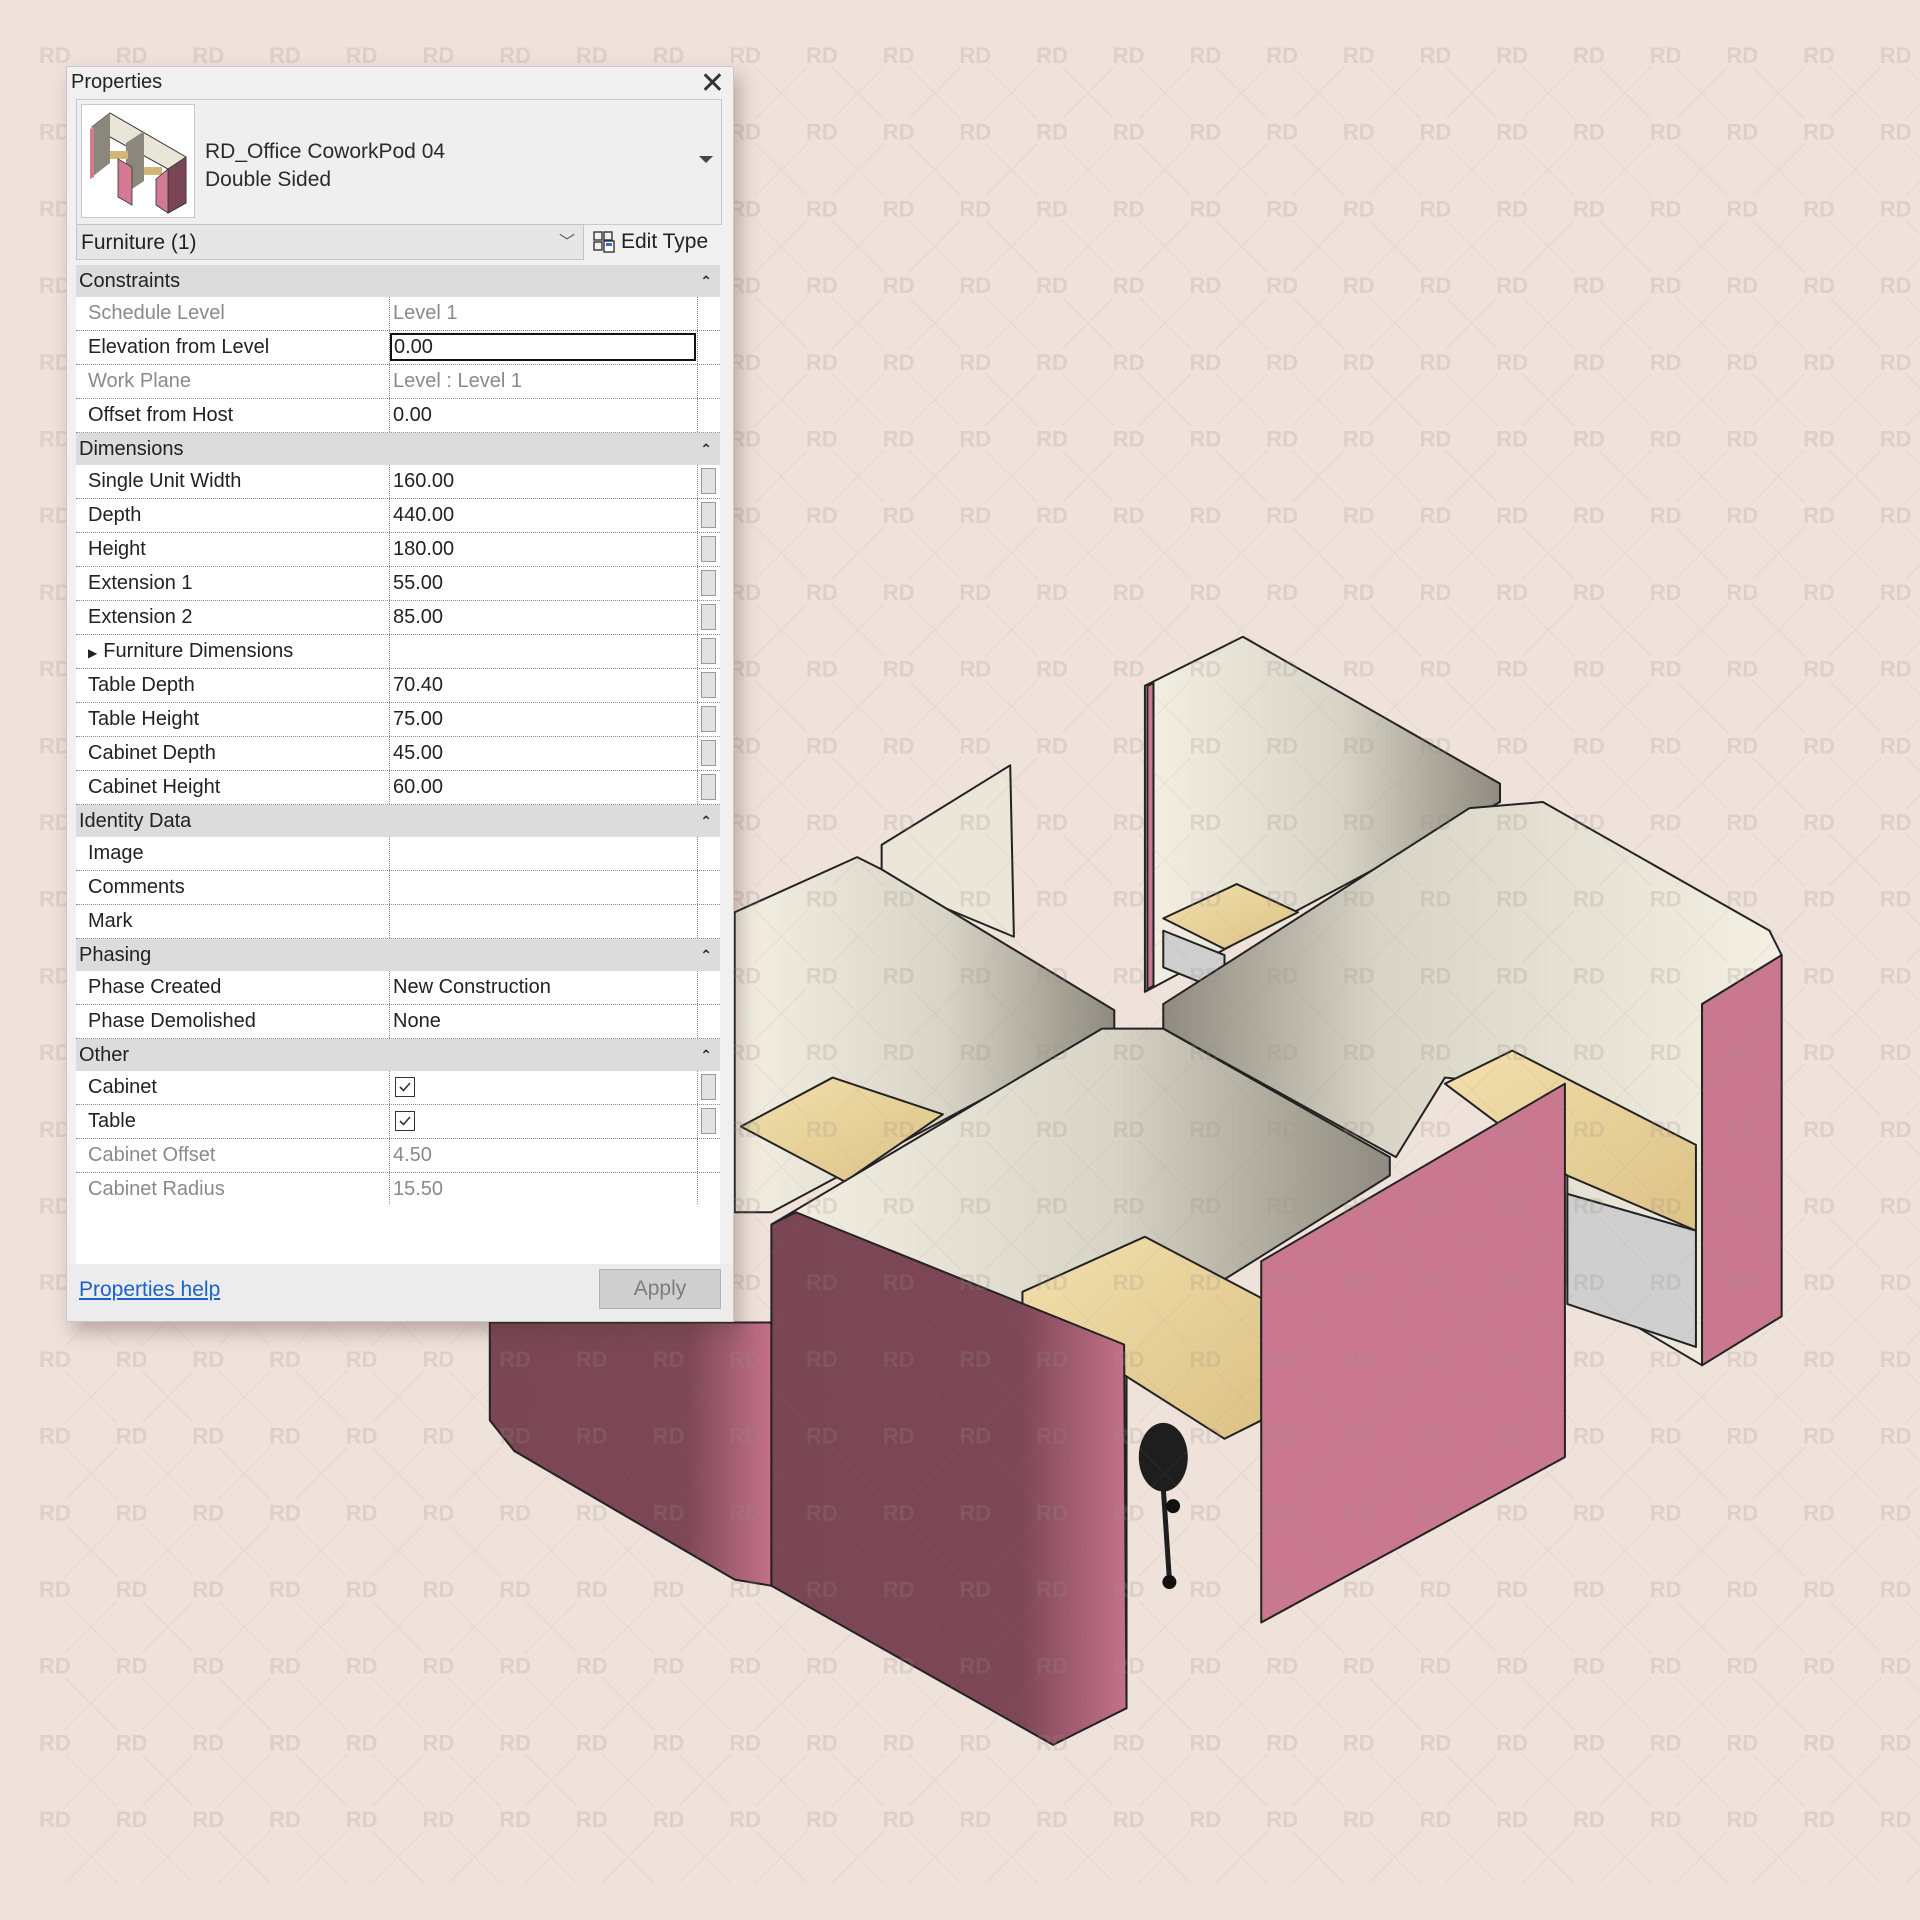 The height and width of the screenshot is (1920, 1920). What do you see at coordinates (92, 653) in the screenshot?
I see `expand-icon: ▶` at bounding box center [92, 653].